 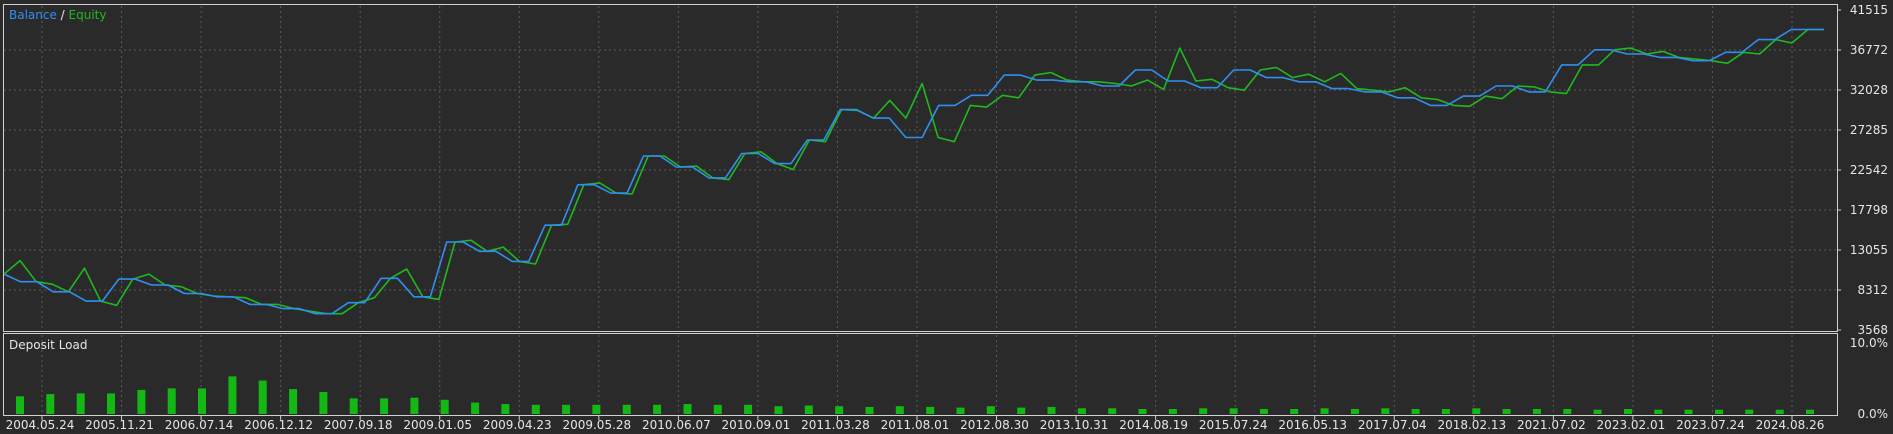 I want to click on x-tick-label: 2014.08.19, so click(x=1153, y=425).